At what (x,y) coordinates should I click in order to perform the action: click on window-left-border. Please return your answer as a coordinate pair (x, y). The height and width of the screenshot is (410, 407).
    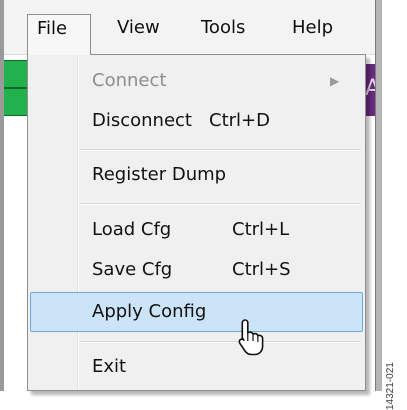
    Looking at the image, I should click on (2, 195).